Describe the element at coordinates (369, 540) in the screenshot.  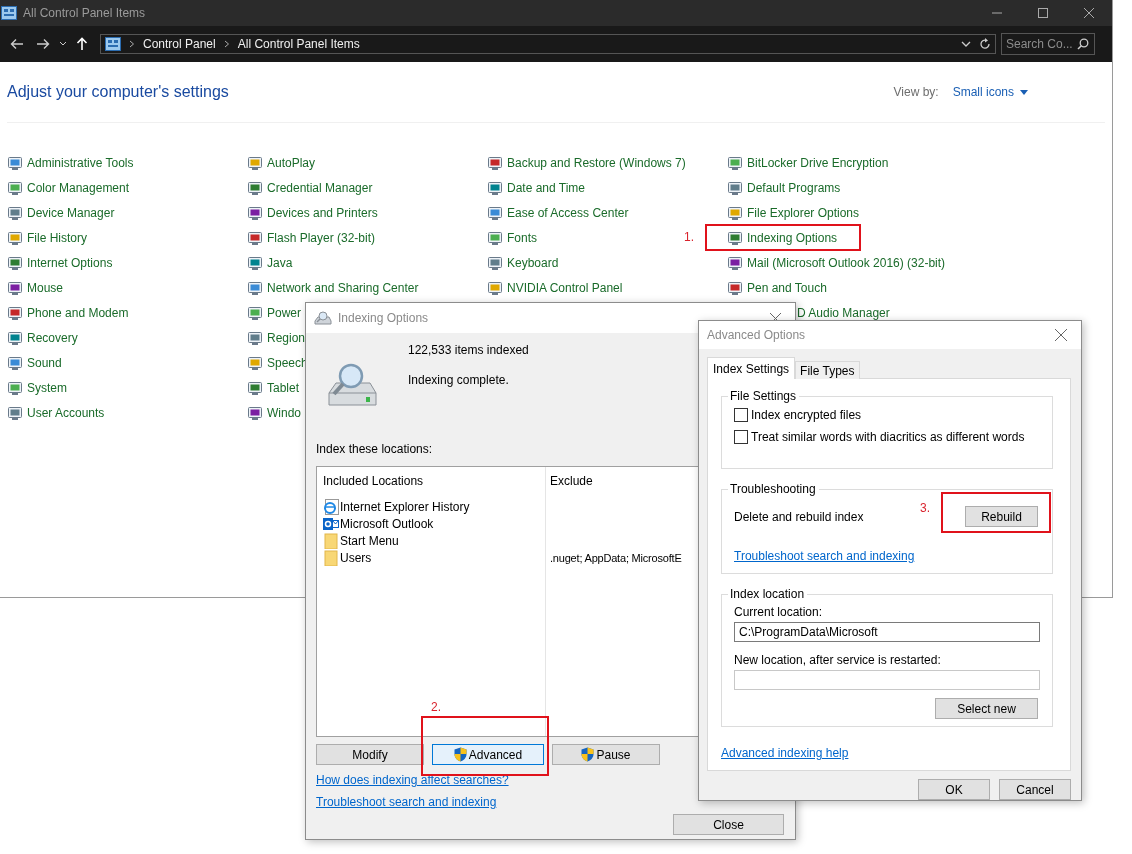
I see `location-name: Start Menu` at that location.